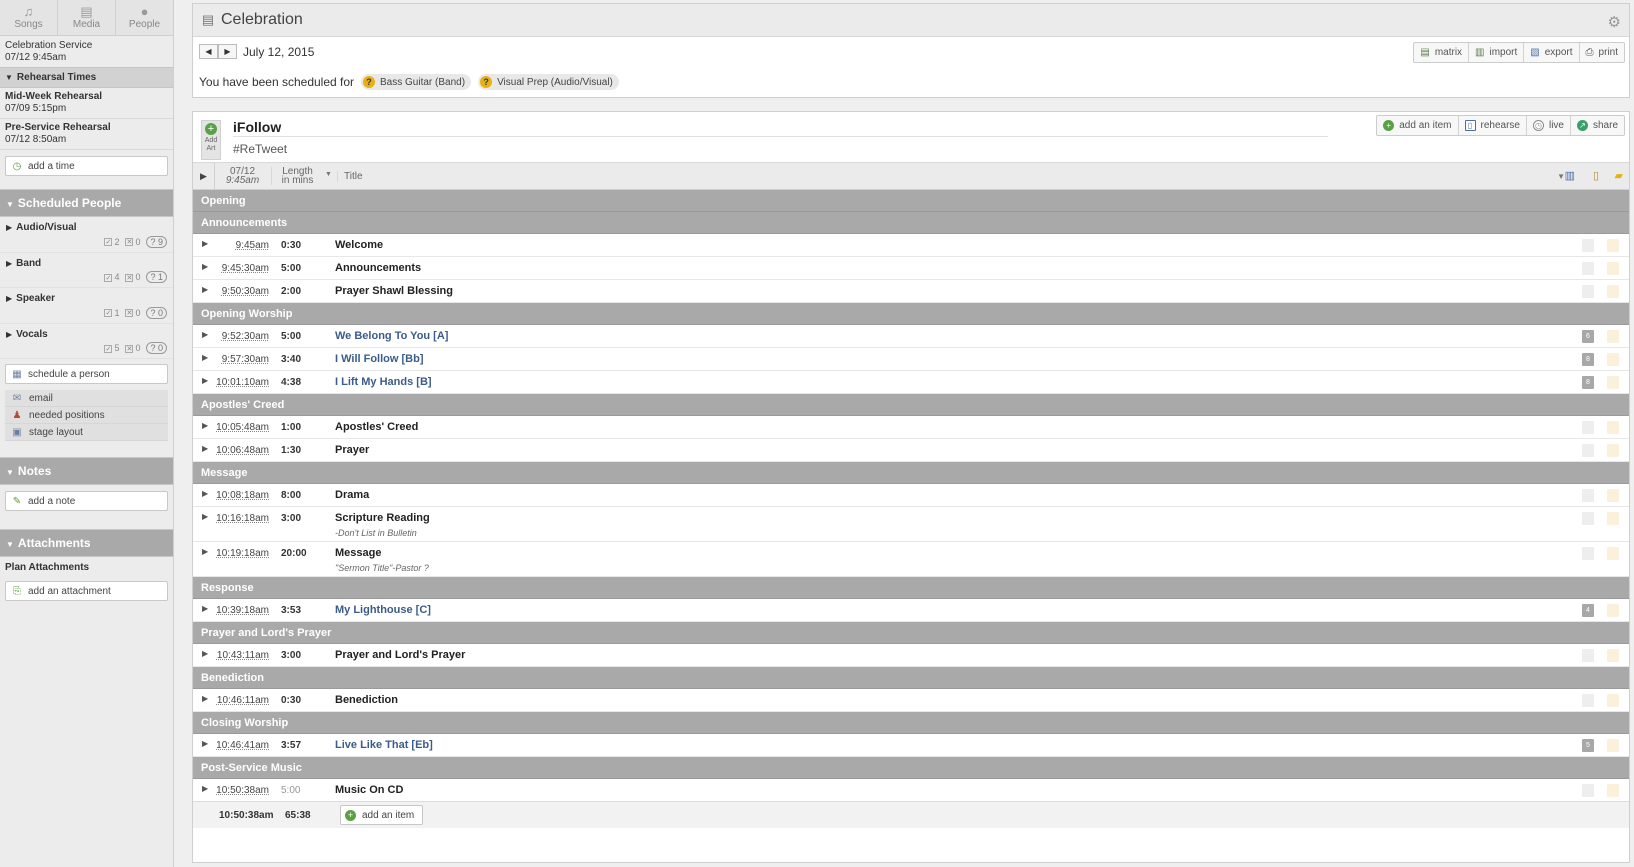 Image resolution: width=1634 pixels, height=867 pixels. Describe the element at coordinates (291, 450) in the screenshot. I see `item-length: 1:30` at that location.